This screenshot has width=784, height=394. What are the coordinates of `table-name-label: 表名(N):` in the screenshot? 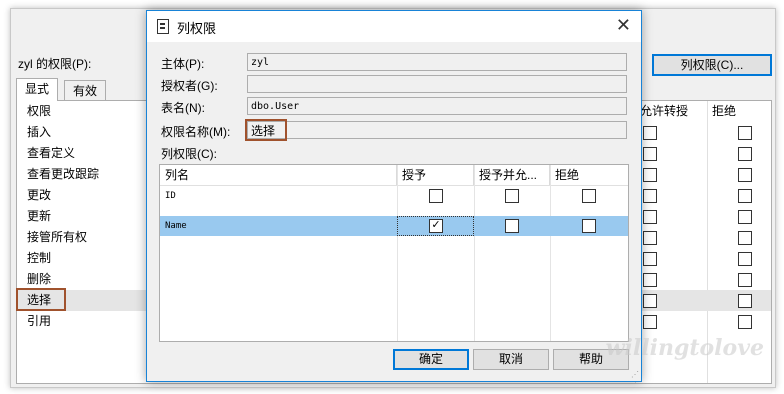 It's located at (183, 108).